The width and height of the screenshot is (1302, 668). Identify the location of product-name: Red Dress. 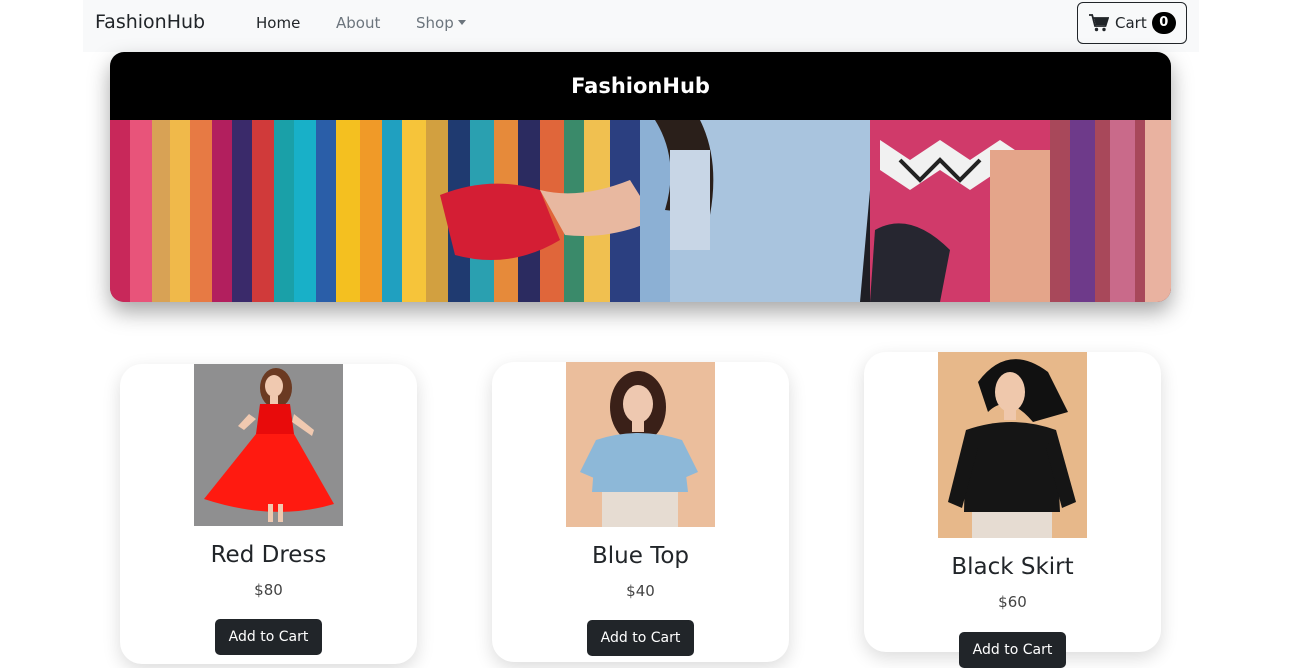
(268, 555).